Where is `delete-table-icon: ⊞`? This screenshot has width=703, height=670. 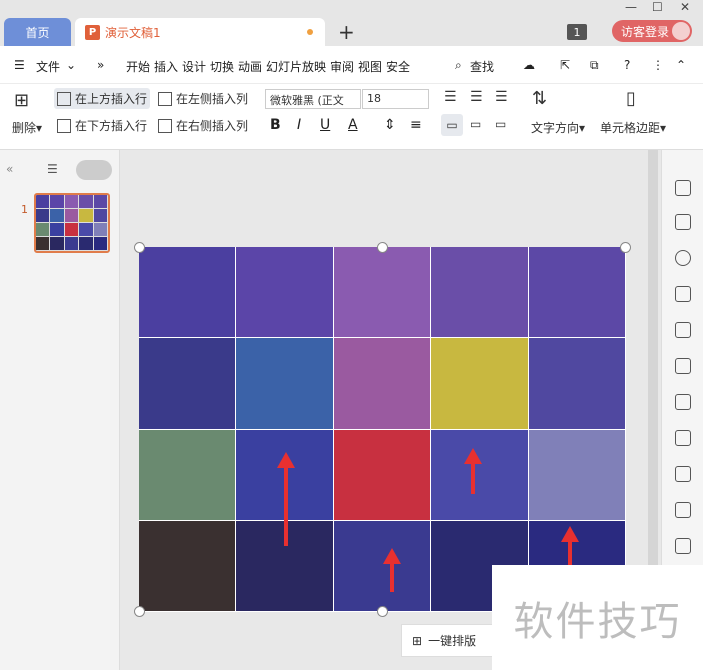 delete-table-icon: ⊞ is located at coordinates (21, 100).